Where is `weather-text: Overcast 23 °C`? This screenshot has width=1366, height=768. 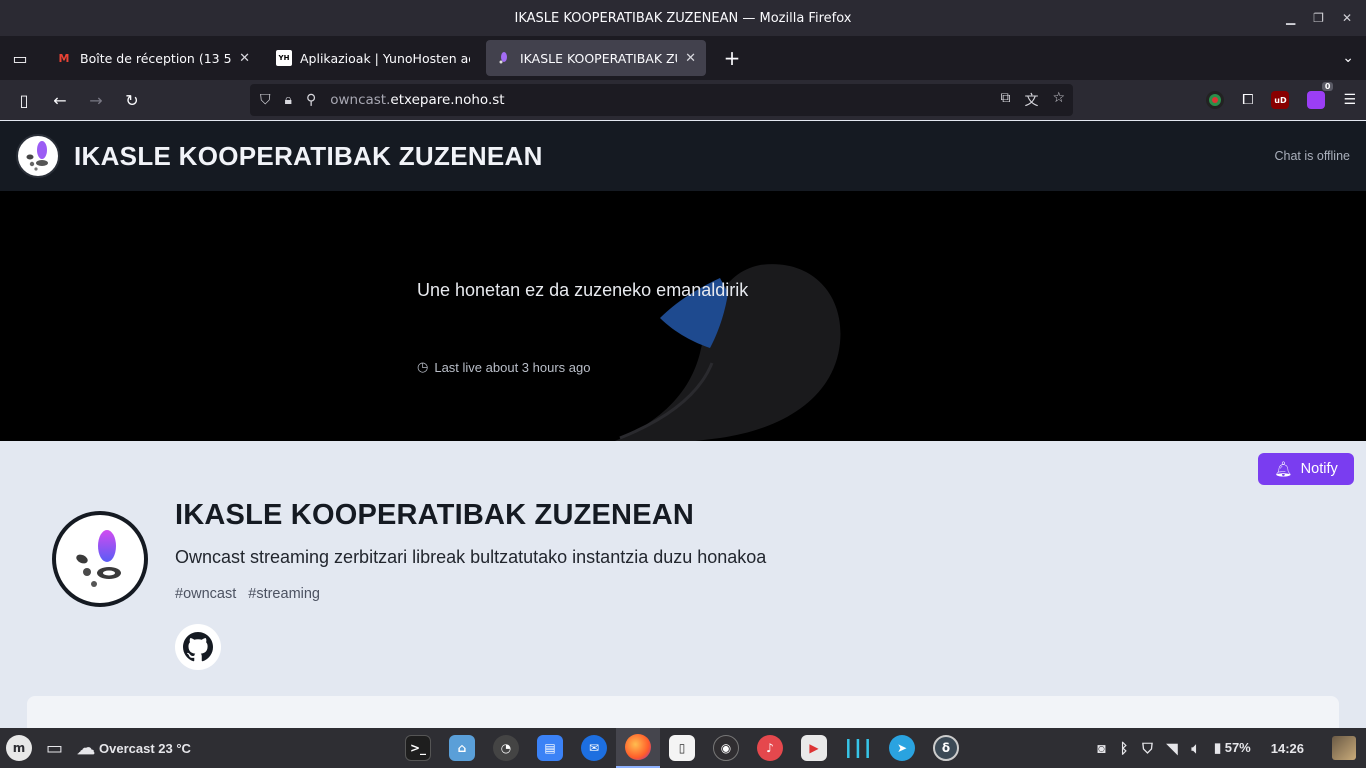
weather-text: Overcast 23 °C is located at coordinates (145, 748).